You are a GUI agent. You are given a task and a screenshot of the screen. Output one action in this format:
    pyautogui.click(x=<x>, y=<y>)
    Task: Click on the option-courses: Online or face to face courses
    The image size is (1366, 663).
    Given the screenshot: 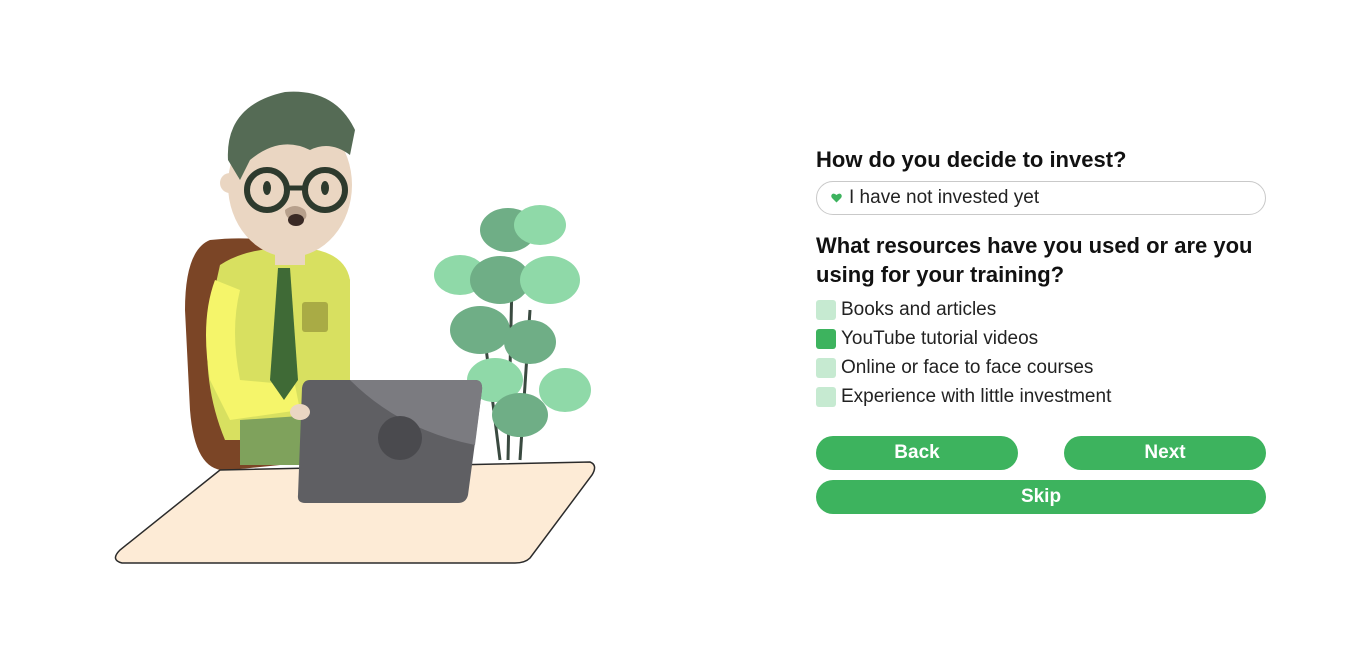 What is the action you would take?
    pyautogui.click(x=1041, y=367)
    